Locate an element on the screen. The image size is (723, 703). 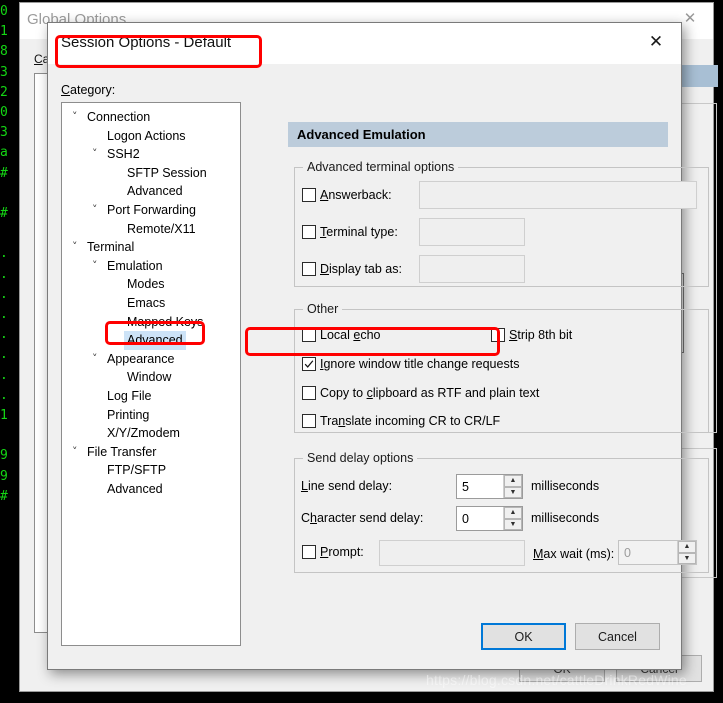
line-send-delay-stepper: 5 ▲ ▼ is located at coordinates (489, 486).